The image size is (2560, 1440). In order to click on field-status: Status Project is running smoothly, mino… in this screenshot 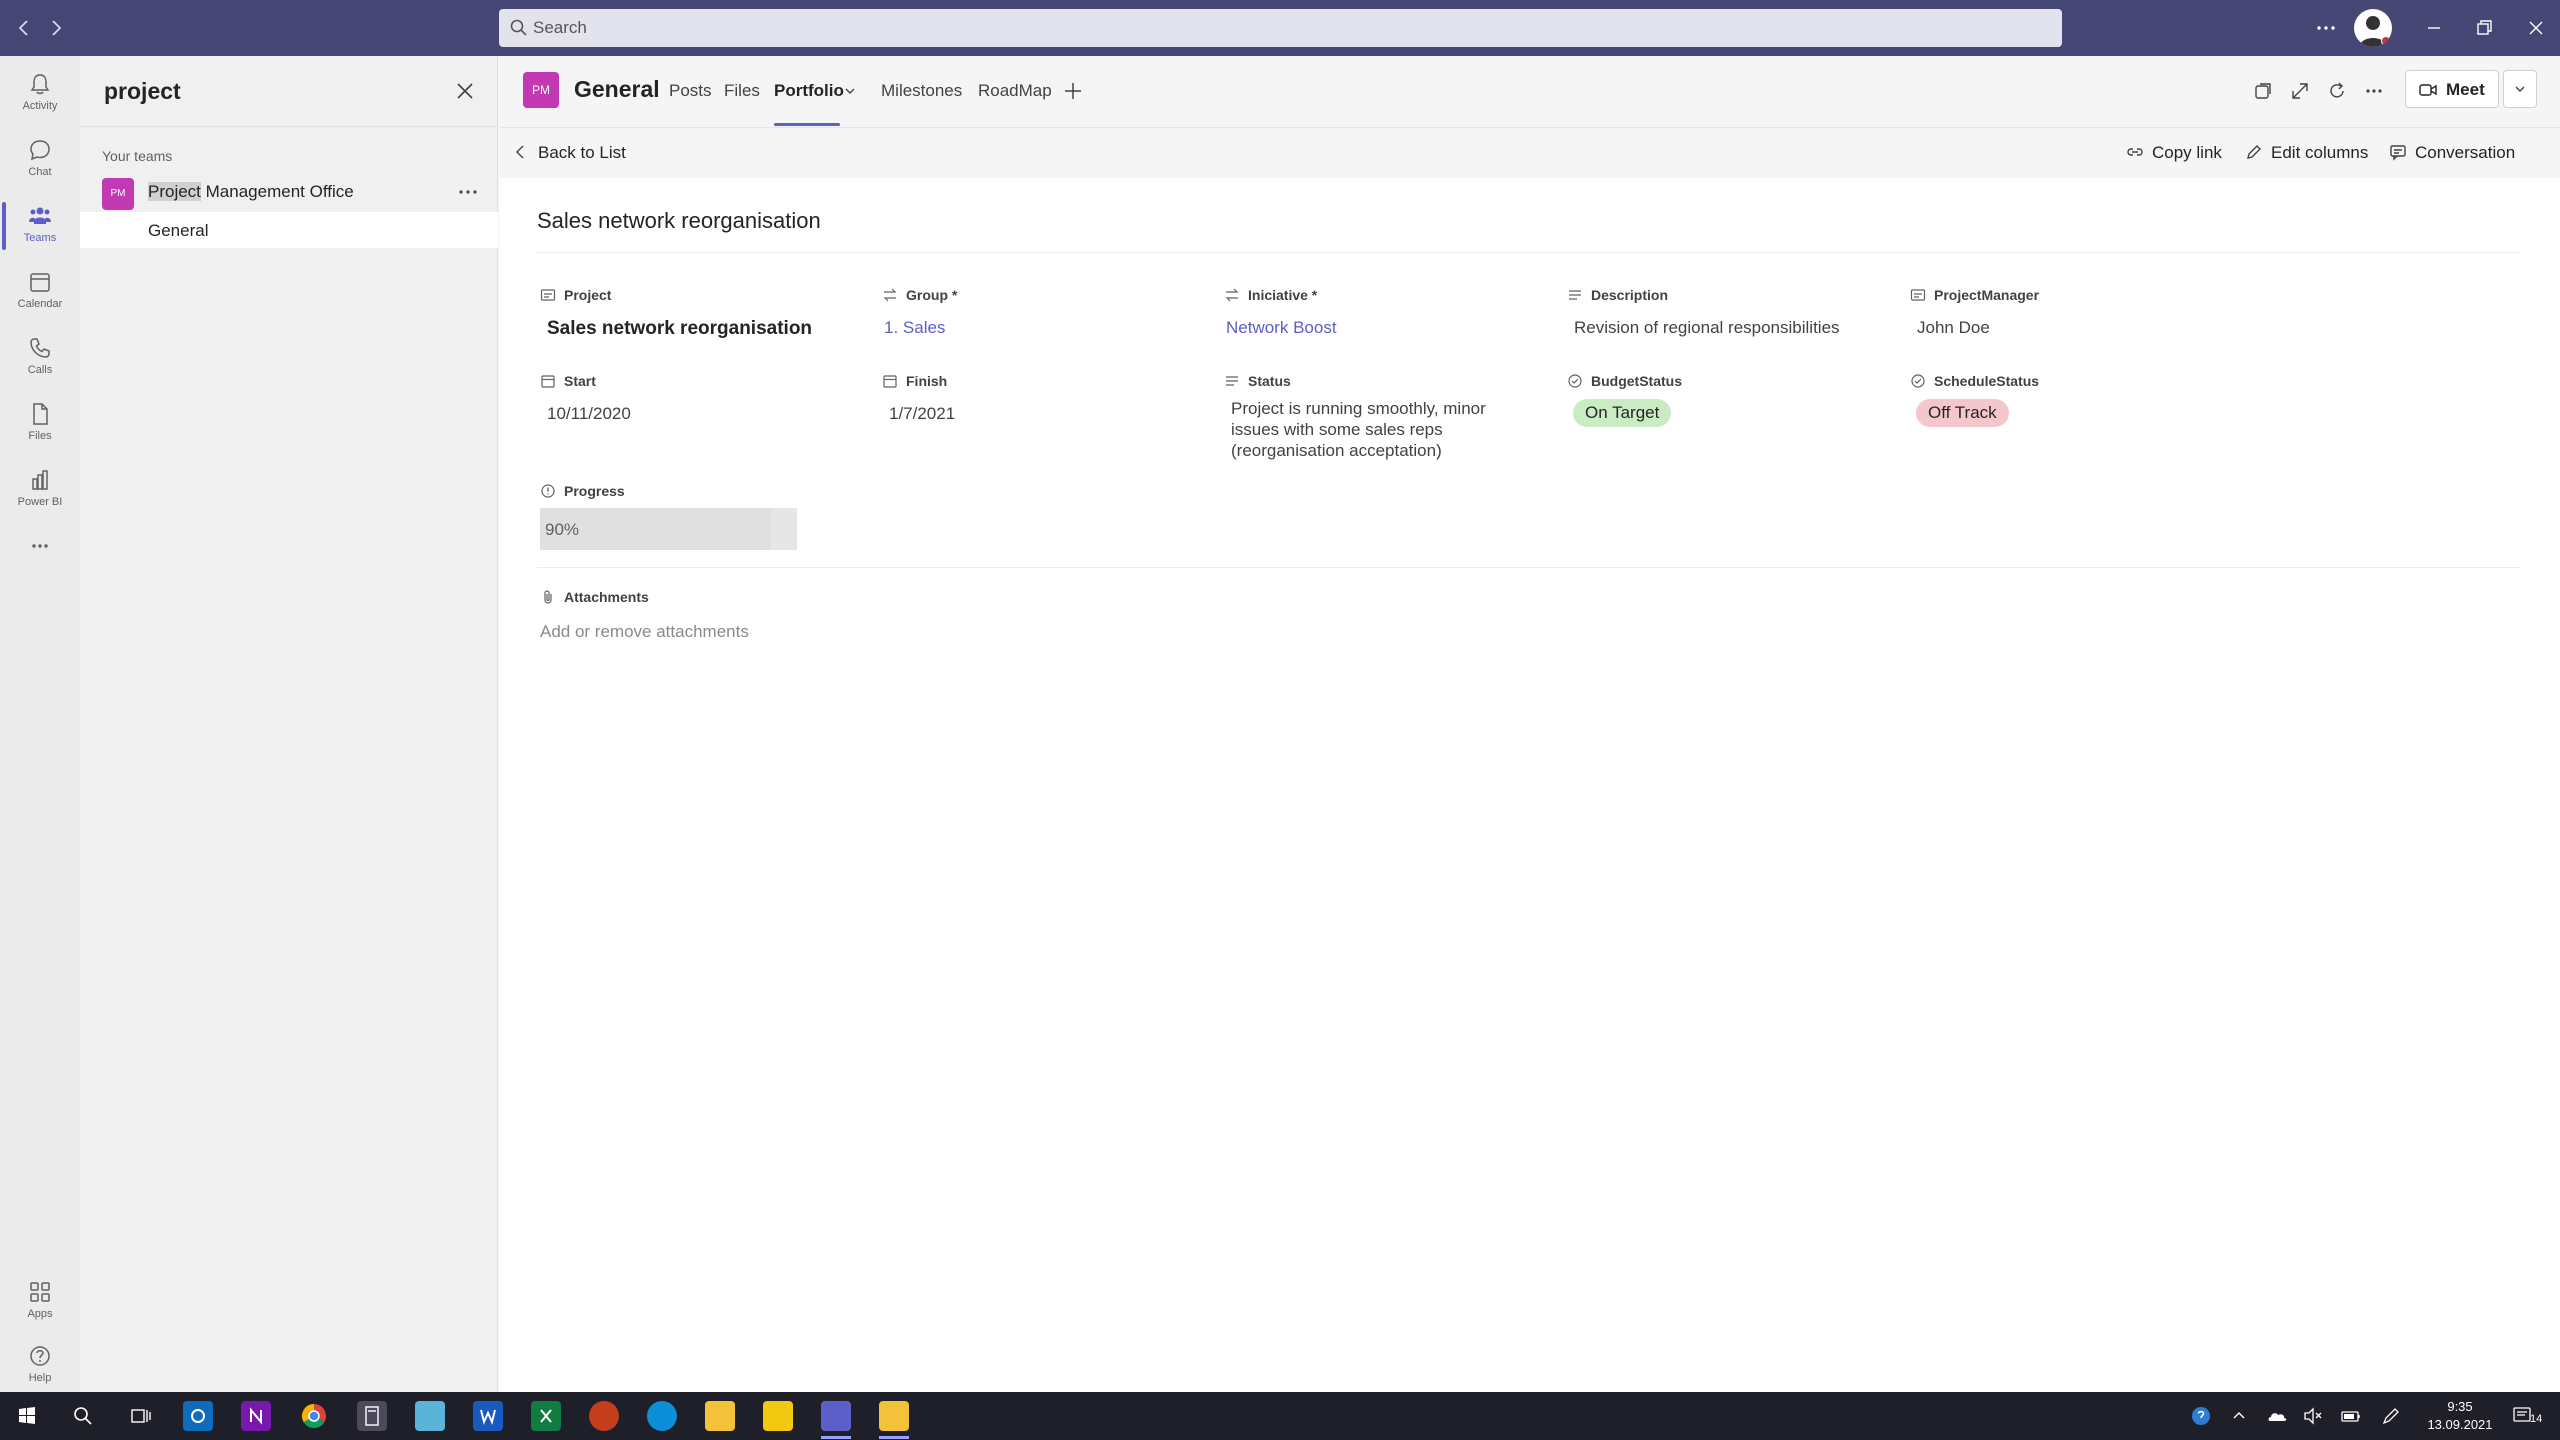, I will do `click(1384, 417)`.